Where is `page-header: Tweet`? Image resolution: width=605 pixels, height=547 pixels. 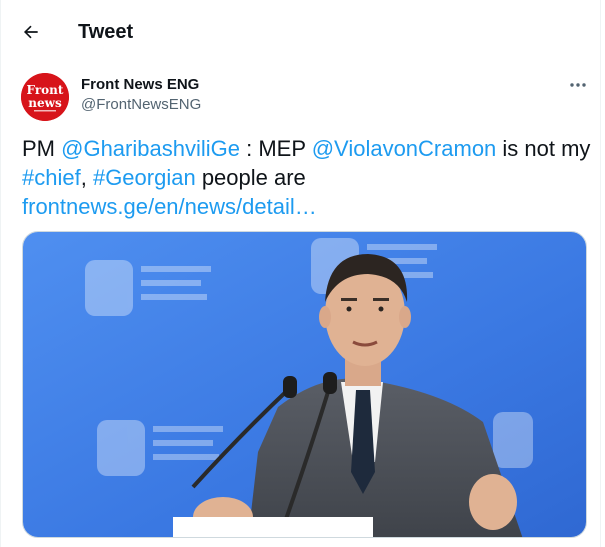 page-header: Tweet is located at coordinates (301, 30).